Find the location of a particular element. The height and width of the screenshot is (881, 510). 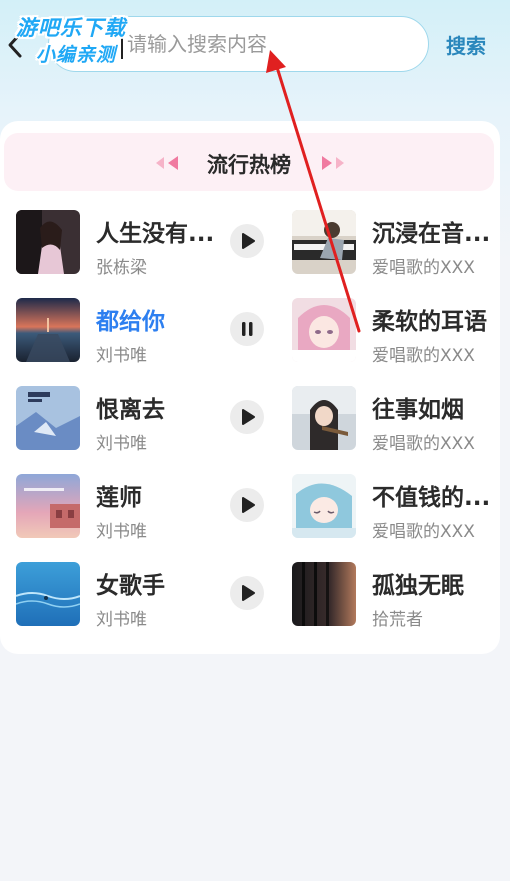

watermark-line-2: 小编亲测 is located at coordinates (76, 55).